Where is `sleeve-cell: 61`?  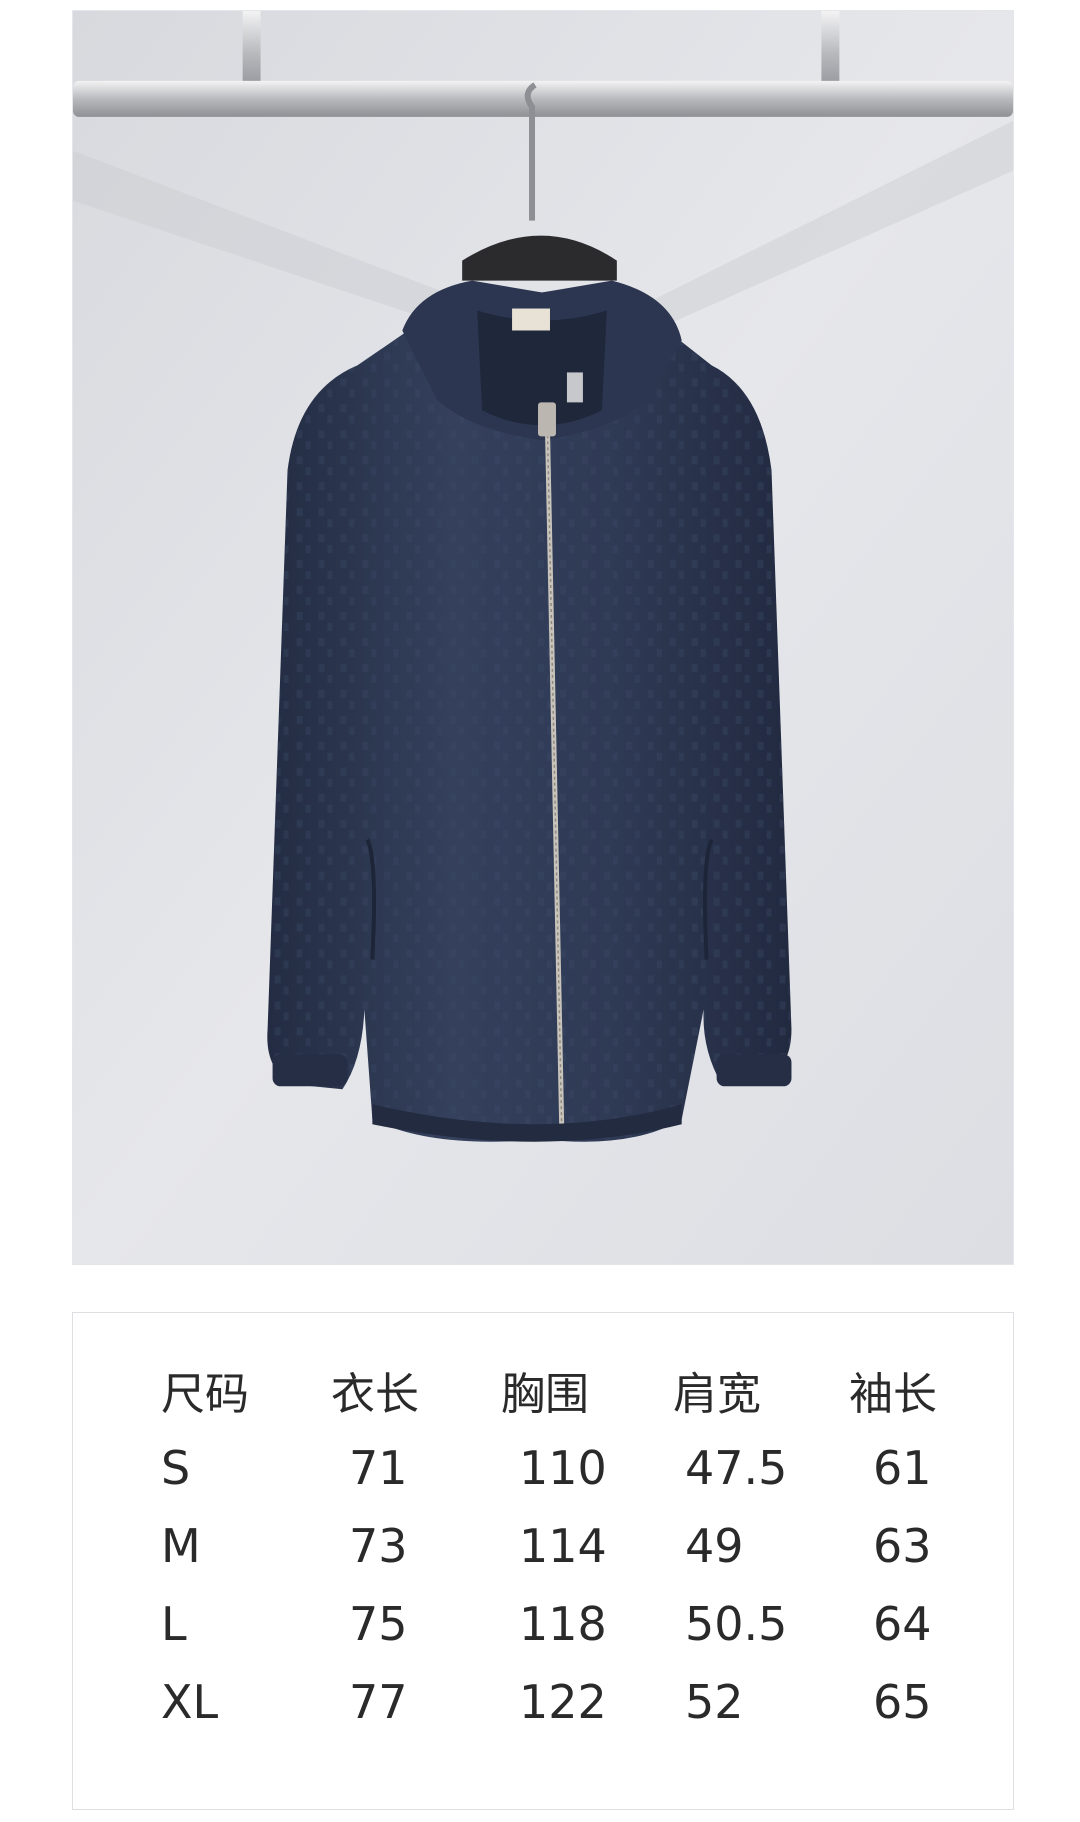 sleeve-cell: 61 is located at coordinates (902, 1468).